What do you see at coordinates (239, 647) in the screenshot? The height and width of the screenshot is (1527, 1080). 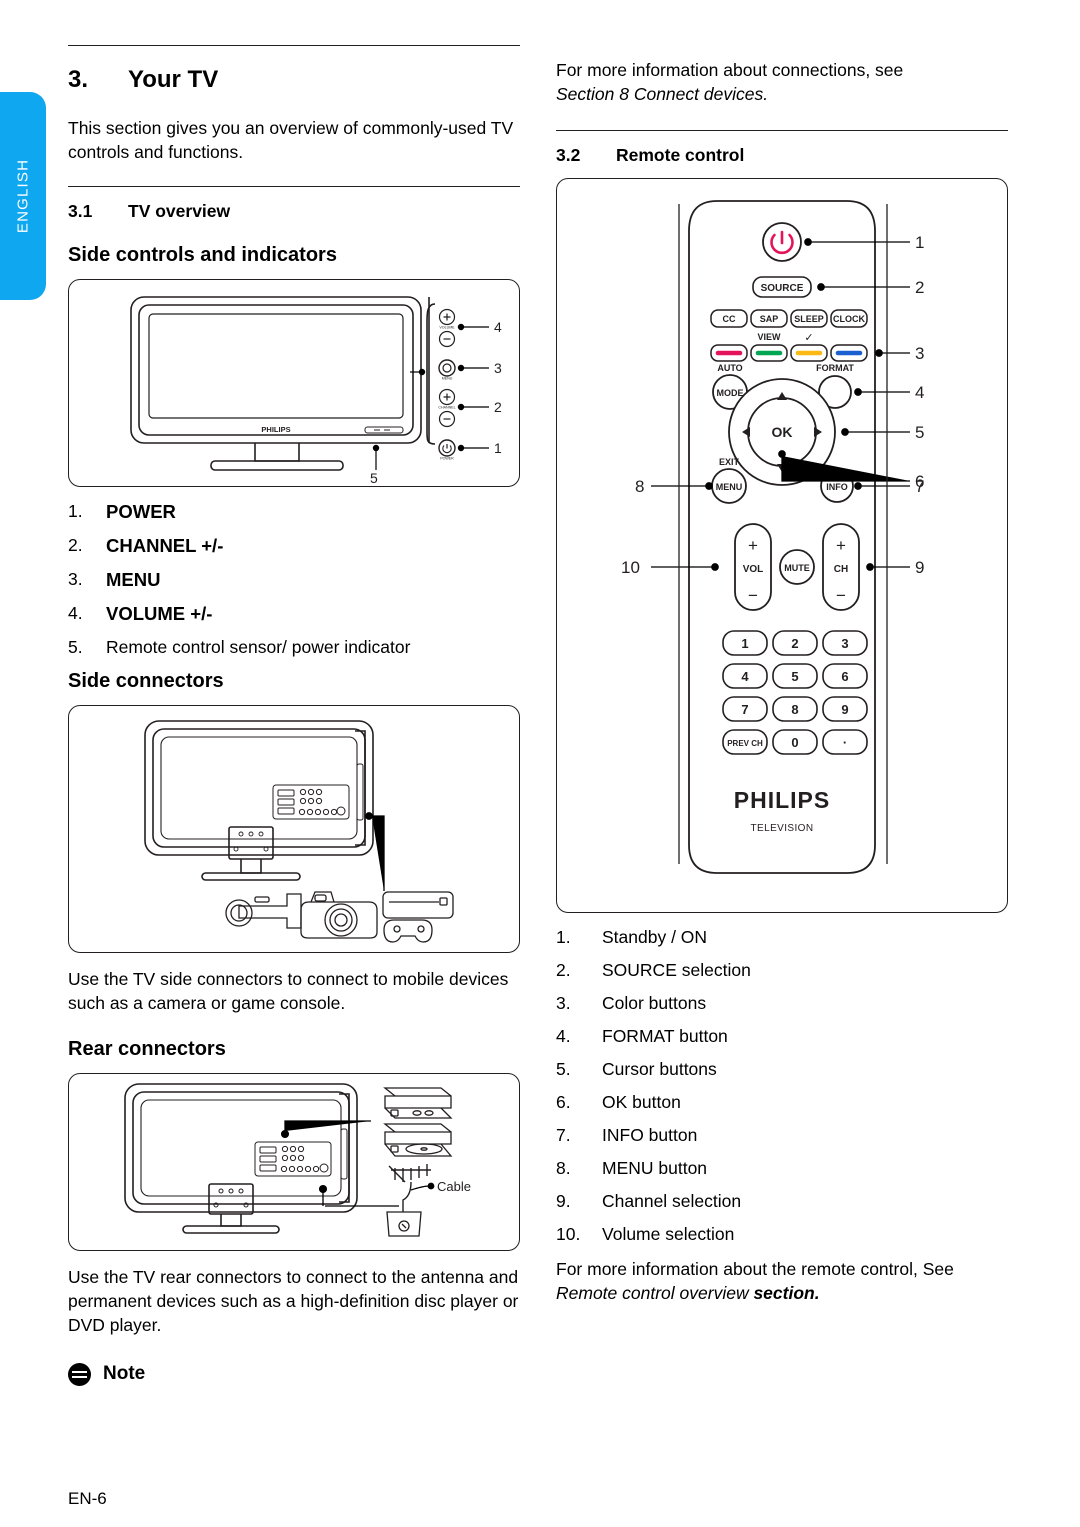 I see `list-item: 5. Remote control sensor/ power indicator` at bounding box center [239, 647].